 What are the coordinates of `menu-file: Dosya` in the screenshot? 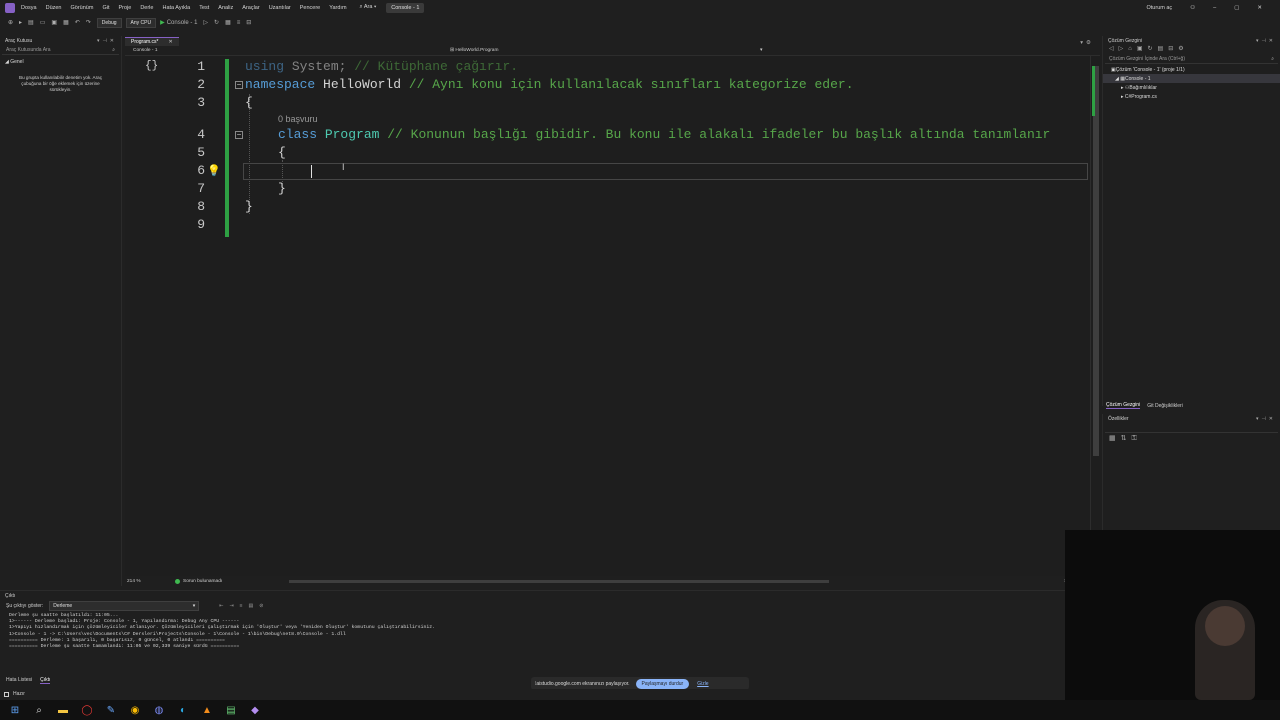 It's located at (29, 8).